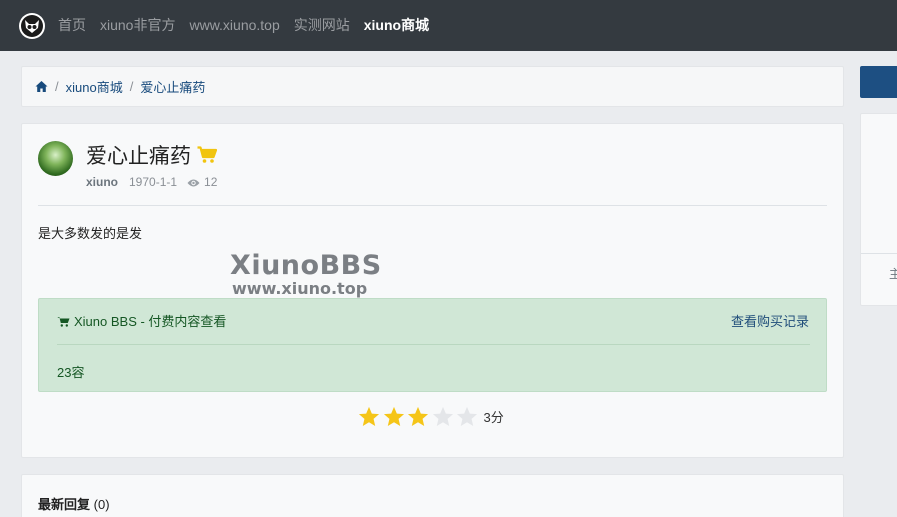 The height and width of the screenshot is (517, 897). I want to click on post-date: 1970-1-1, so click(153, 182).